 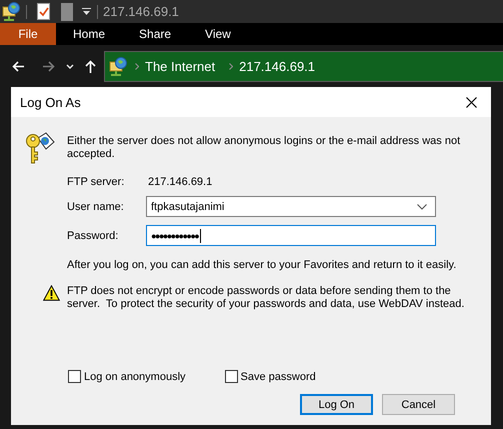 I want to click on field-label: User name:, so click(x=96, y=206).